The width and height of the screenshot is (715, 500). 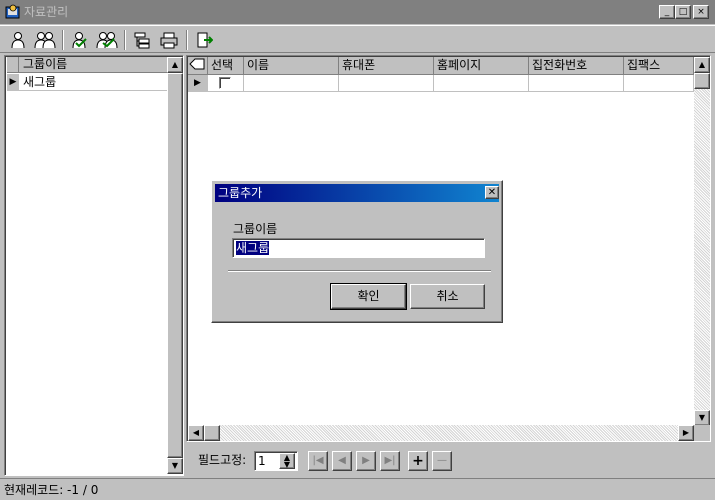 What do you see at coordinates (262, 461) in the screenshot?
I see `field-fix-value: 1` at bounding box center [262, 461].